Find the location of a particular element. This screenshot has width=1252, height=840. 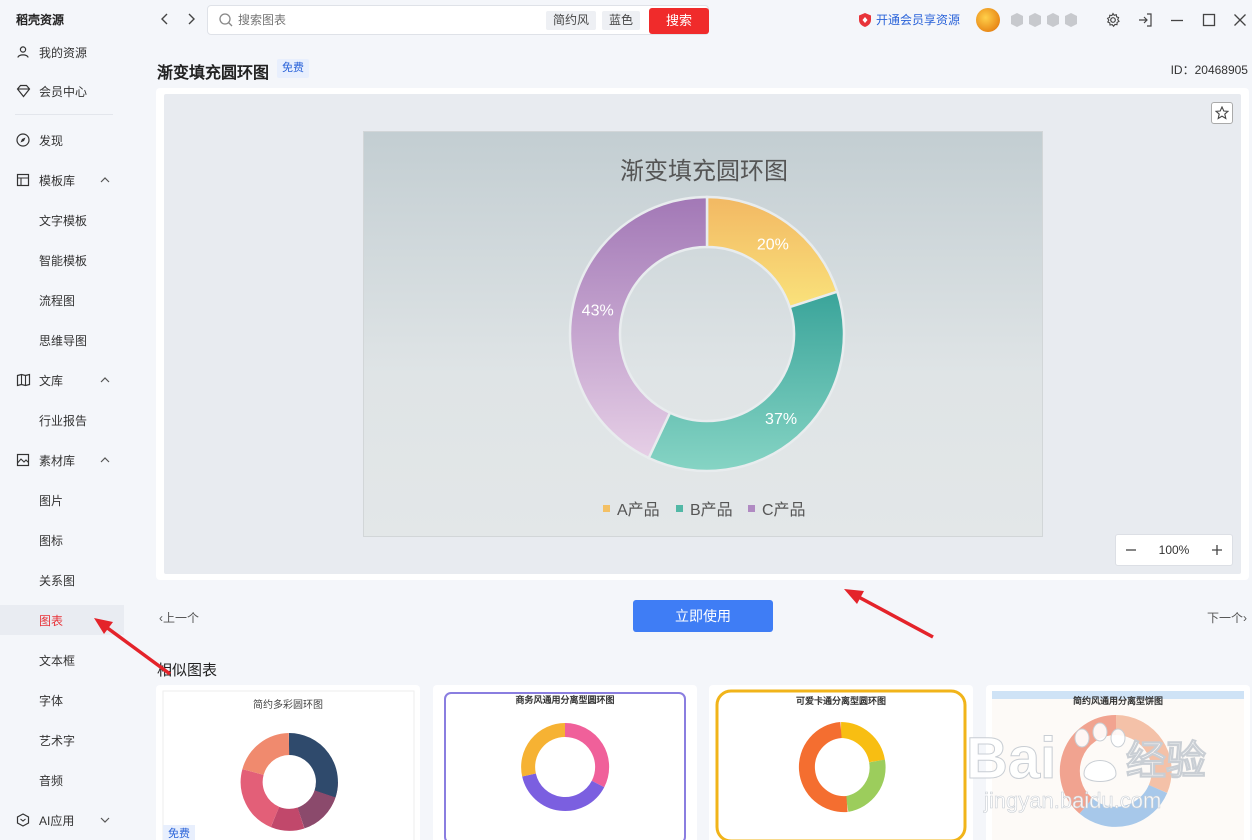

sidebar-item-industry-report: 行业报告 is located at coordinates (62, 420).